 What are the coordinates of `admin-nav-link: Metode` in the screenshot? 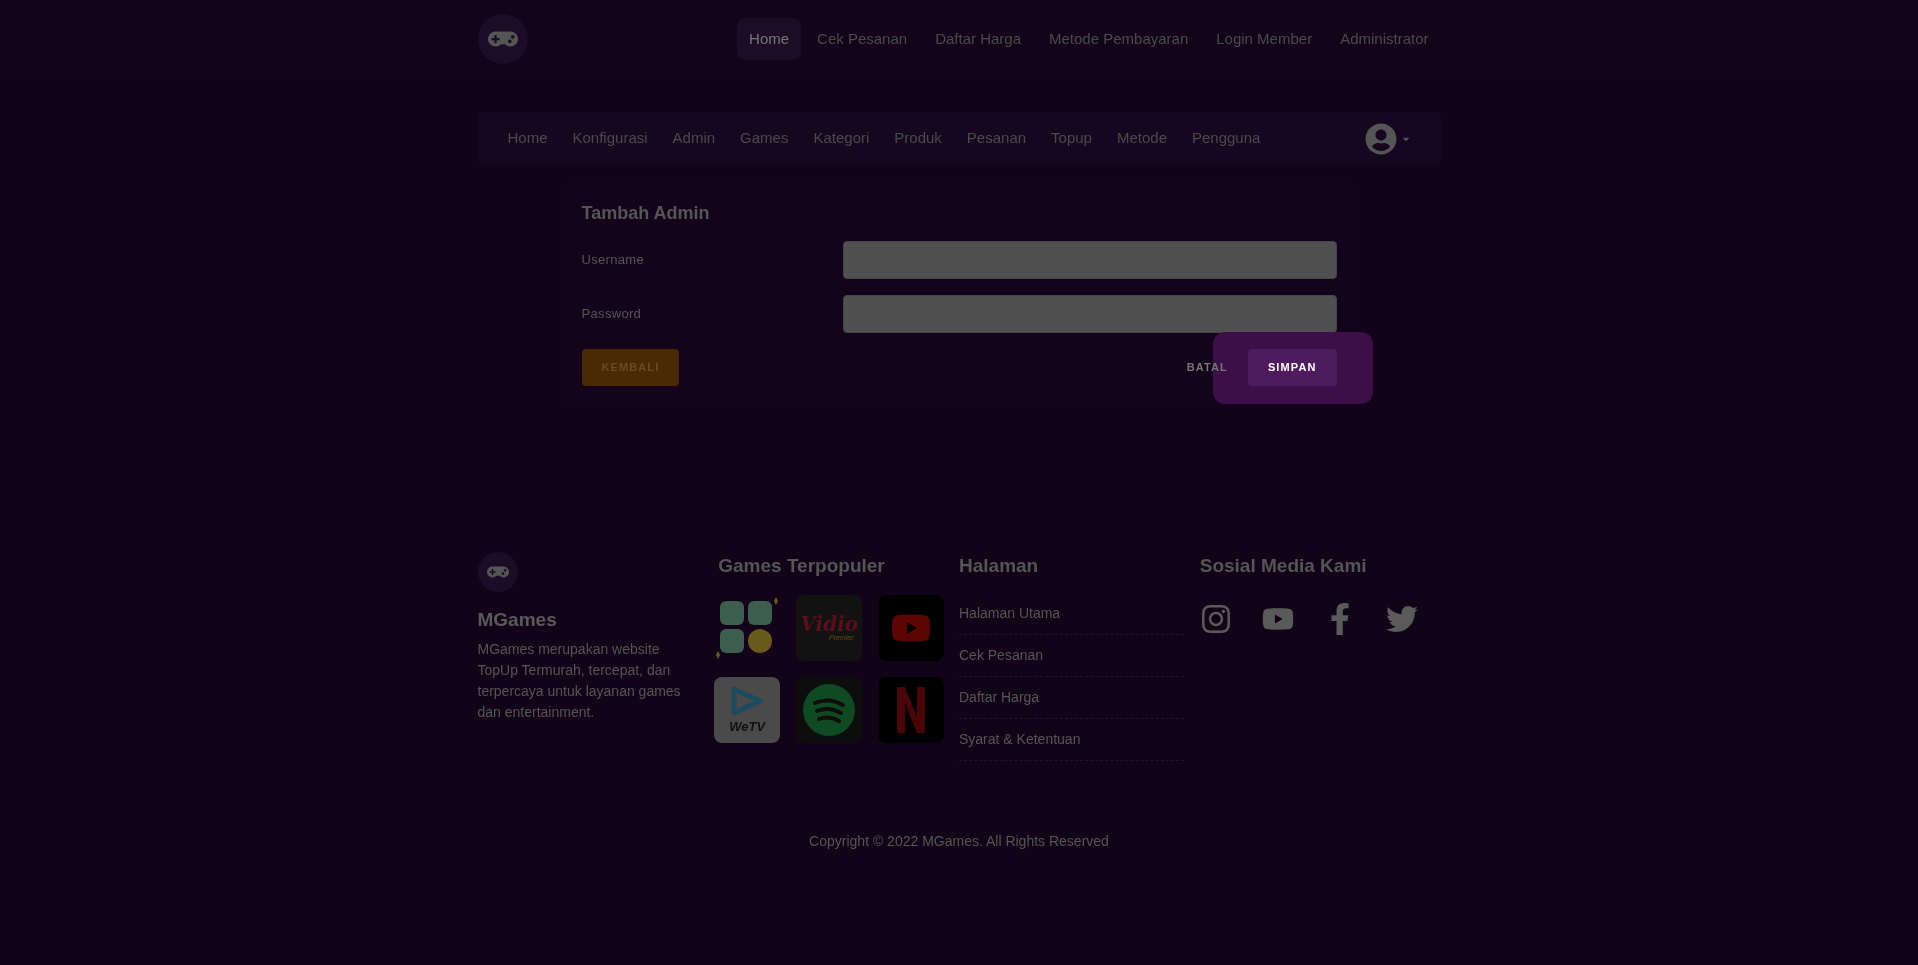 It's located at (1141, 138).